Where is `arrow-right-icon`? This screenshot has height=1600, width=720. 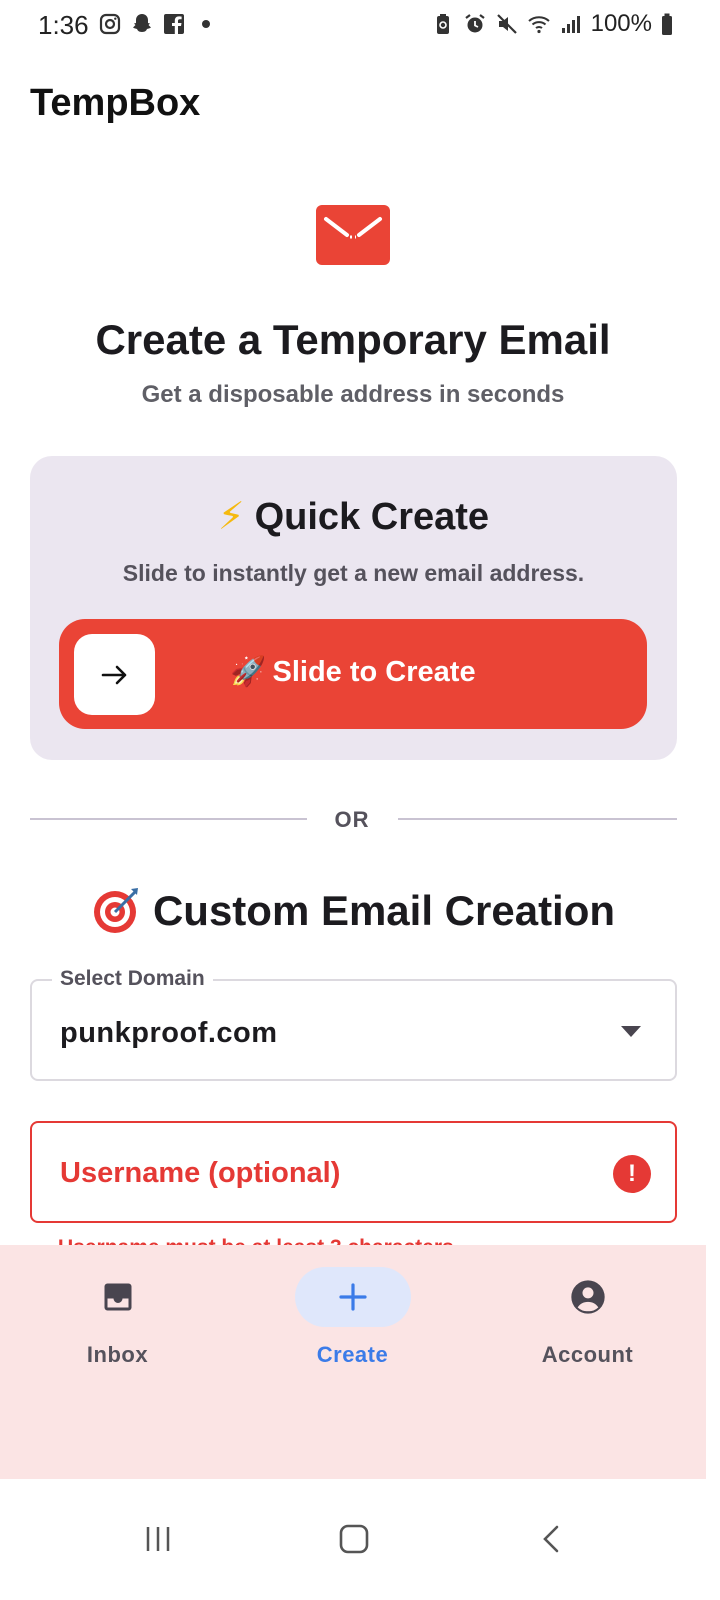 arrow-right-icon is located at coordinates (113, 674).